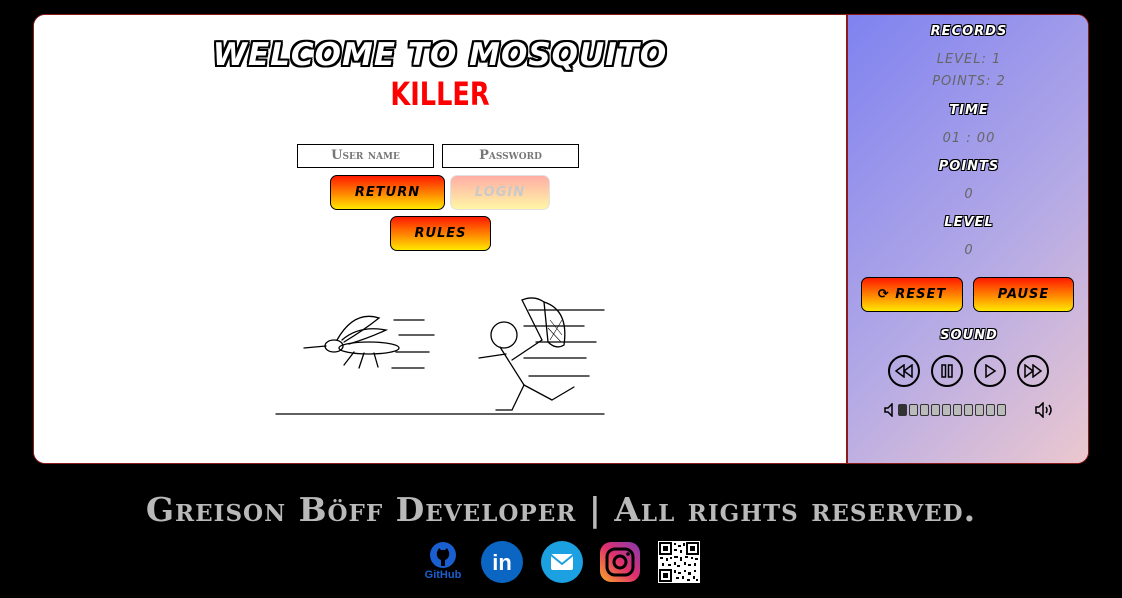 This screenshot has width=1122, height=598. I want to click on rules-button: RULES, so click(440, 233).